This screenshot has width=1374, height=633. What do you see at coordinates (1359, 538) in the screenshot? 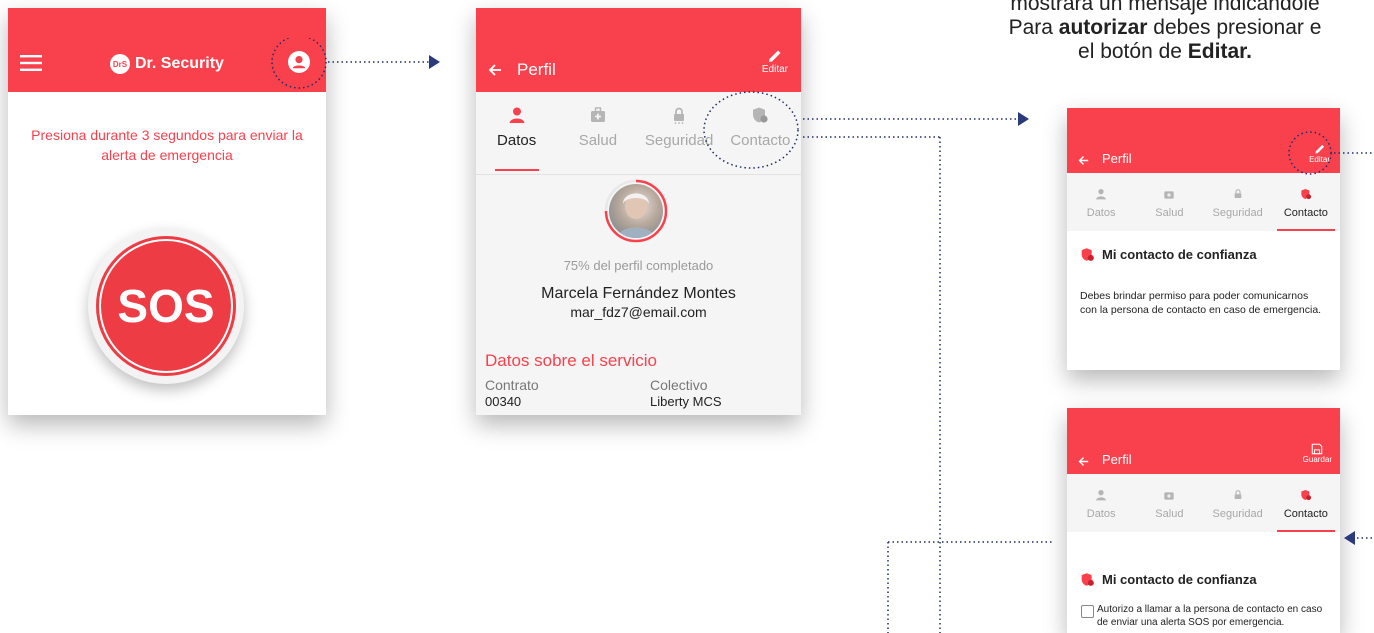
I see `connector-into-save-screen` at bounding box center [1359, 538].